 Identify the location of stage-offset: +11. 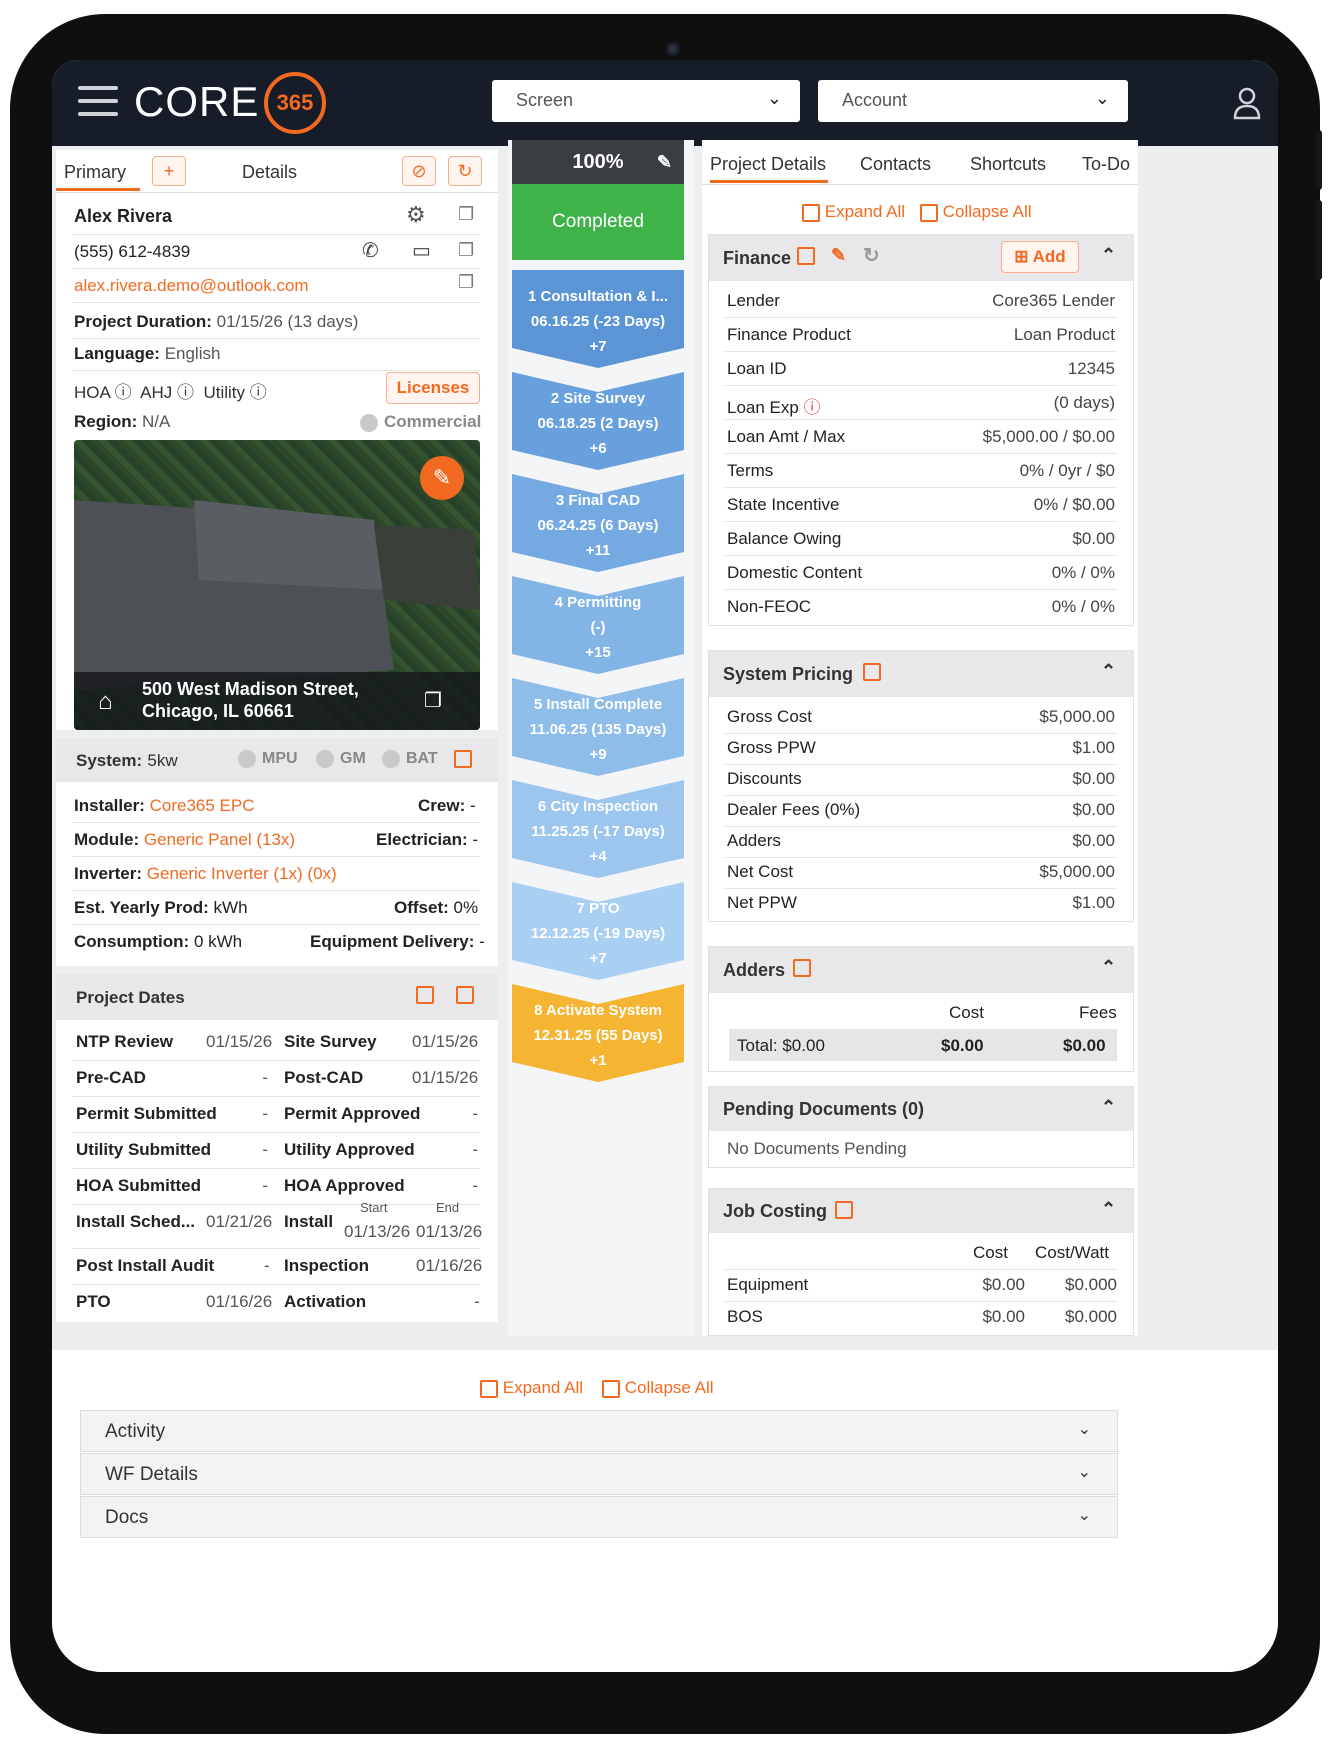
(598, 550).